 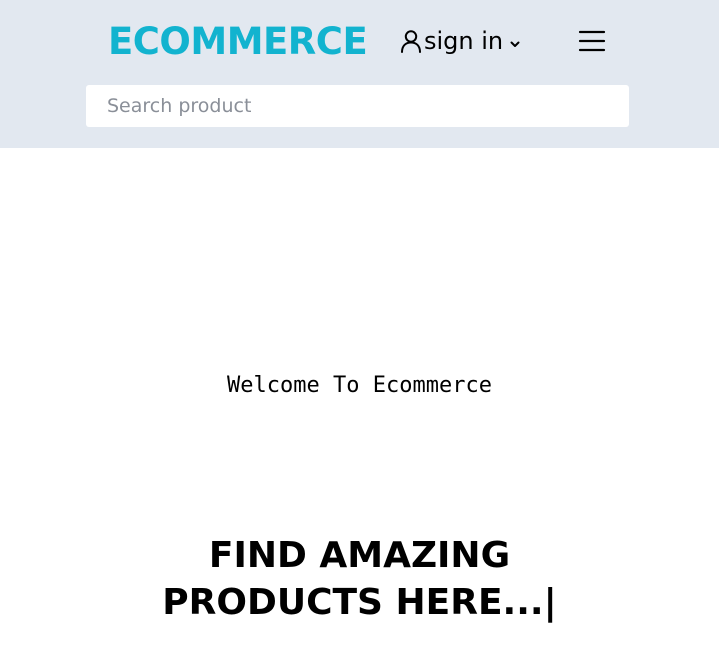 I want to click on tagline-line-1: FIND AMAZING, so click(x=359, y=555).